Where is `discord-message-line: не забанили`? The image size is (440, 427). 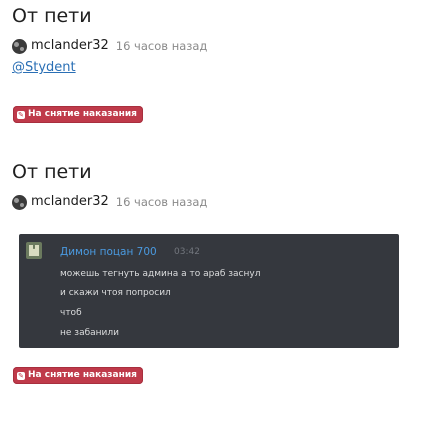
discord-message-line: не забанили is located at coordinates (89, 333).